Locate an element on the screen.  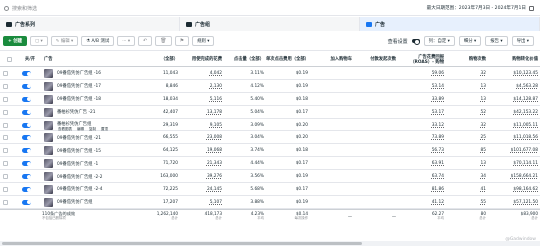
cell-clicks: 3.11% is located at coordinates (245, 73).